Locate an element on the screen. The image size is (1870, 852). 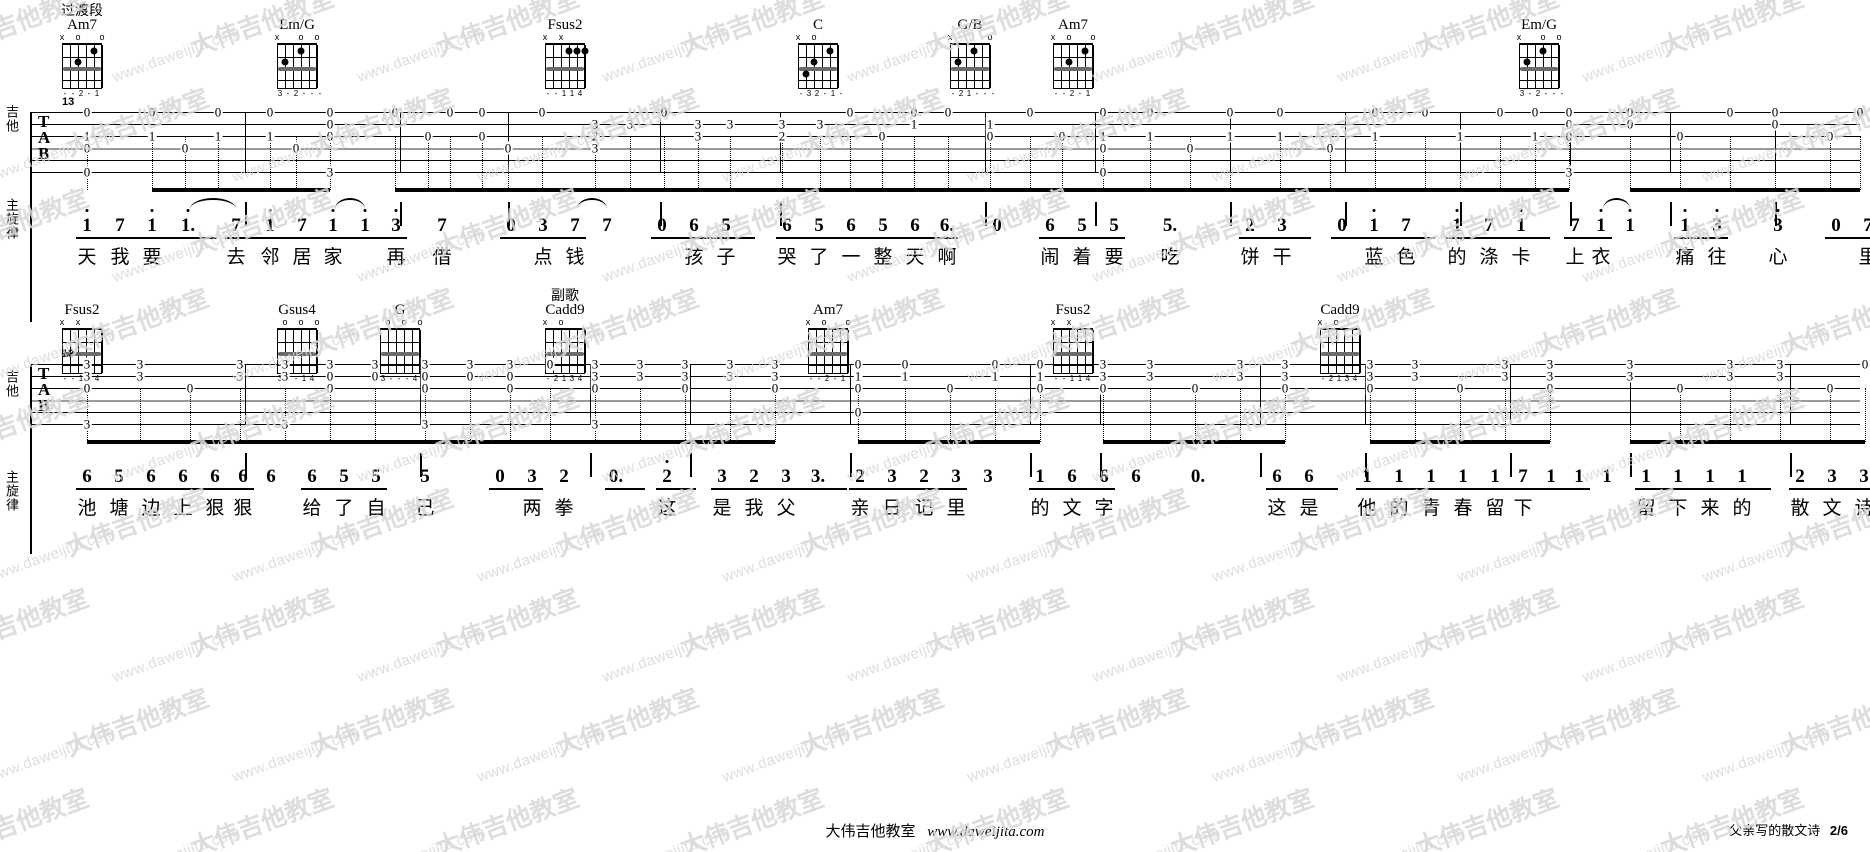
lyric-character: 留 is located at coordinates (1646, 508).